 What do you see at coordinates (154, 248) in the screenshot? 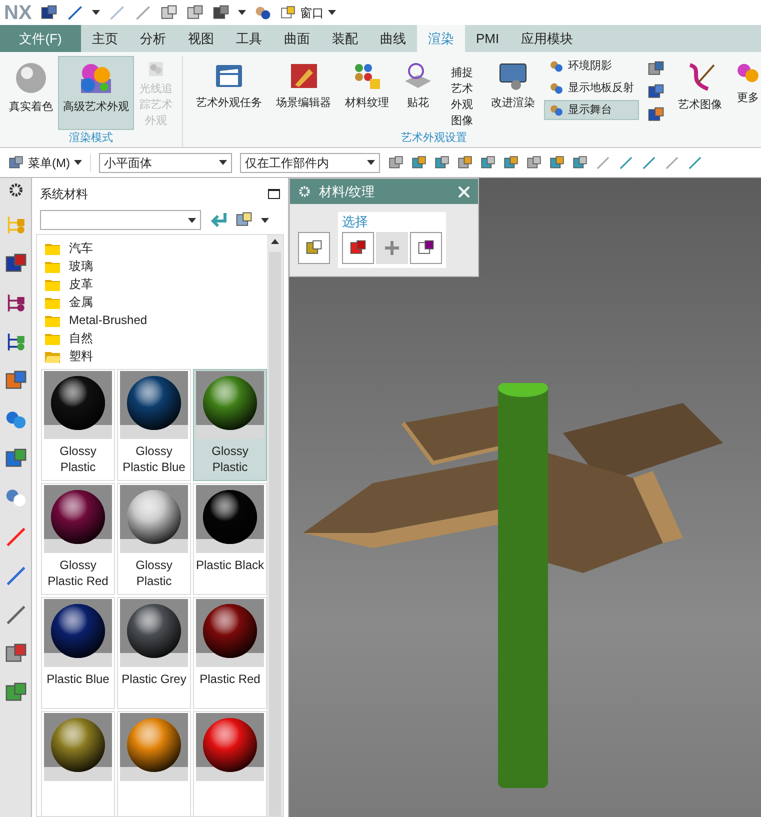
I see `folder-item: 汽车` at bounding box center [154, 248].